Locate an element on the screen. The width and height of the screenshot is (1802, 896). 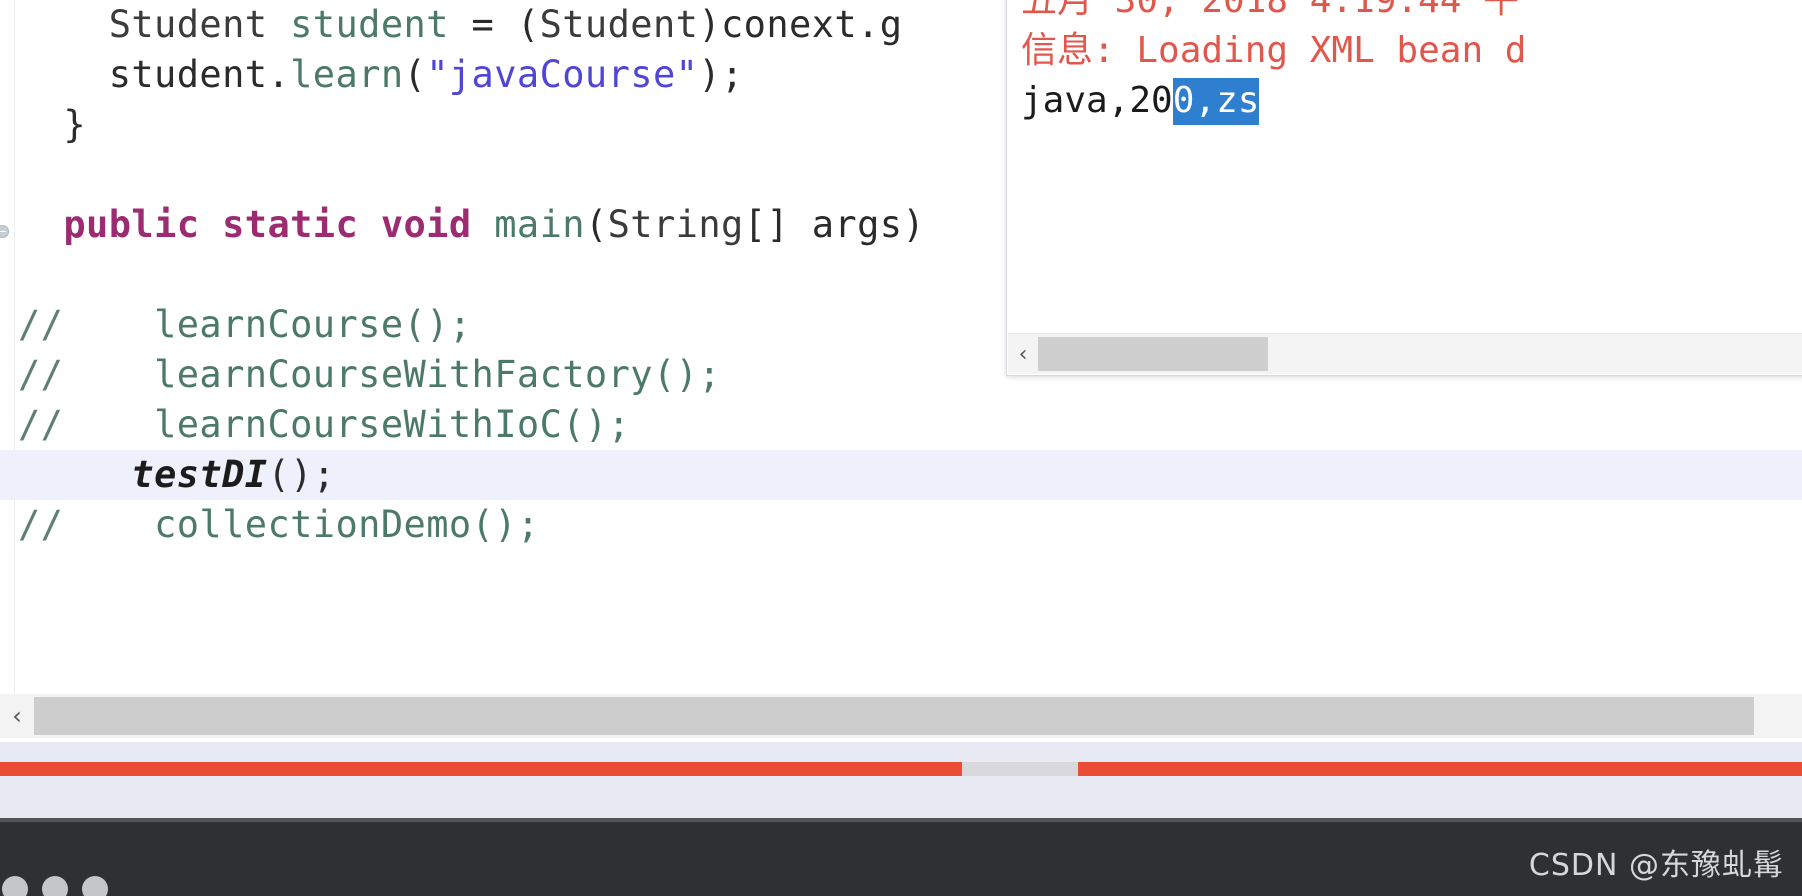
code-token: public static void is located at coordinates (267, 224).